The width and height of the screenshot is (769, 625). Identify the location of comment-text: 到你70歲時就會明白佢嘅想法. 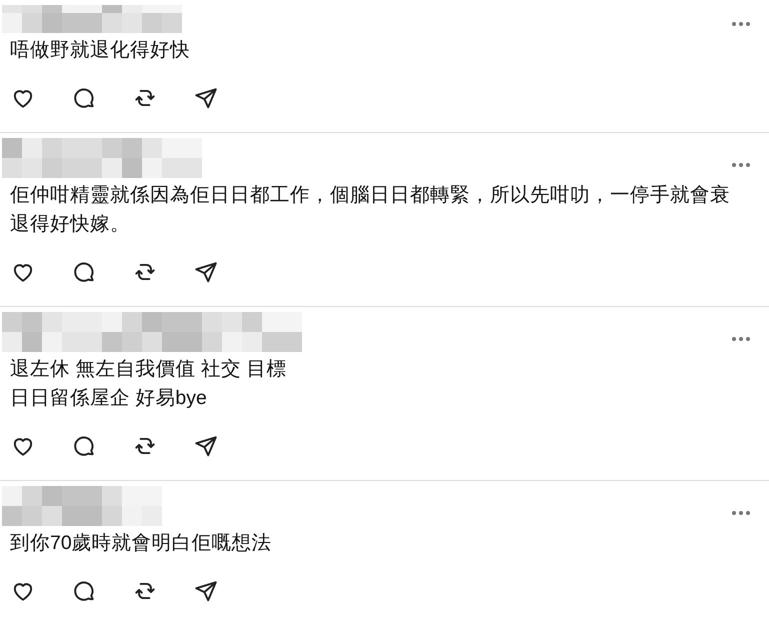
(141, 543).